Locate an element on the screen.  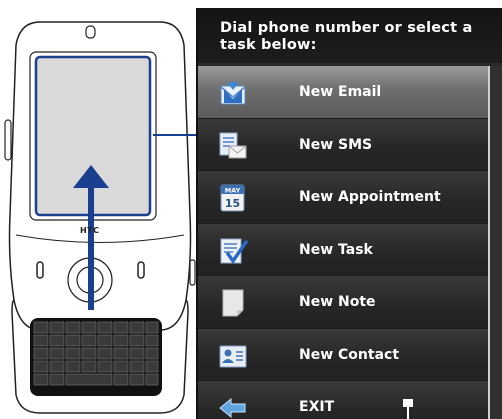
menu-item-label: New SMS is located at coordinates (336, 144).